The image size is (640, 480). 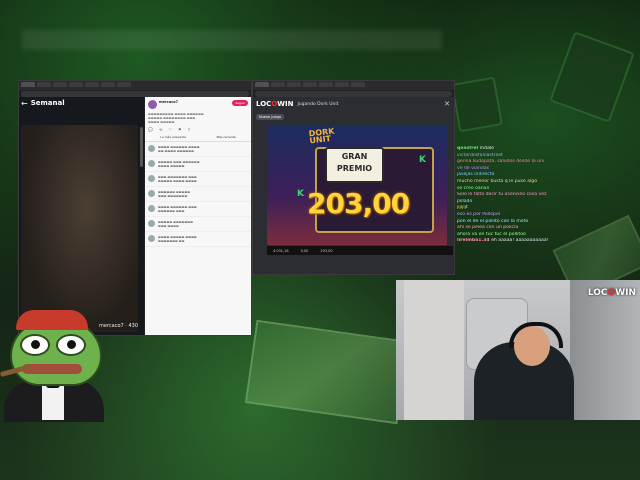 What do you see at coordinates (497, 181) in the screenshot?
I see `chat-text: mucho menor busta q le puse algo` at bounding box center [497, 181].